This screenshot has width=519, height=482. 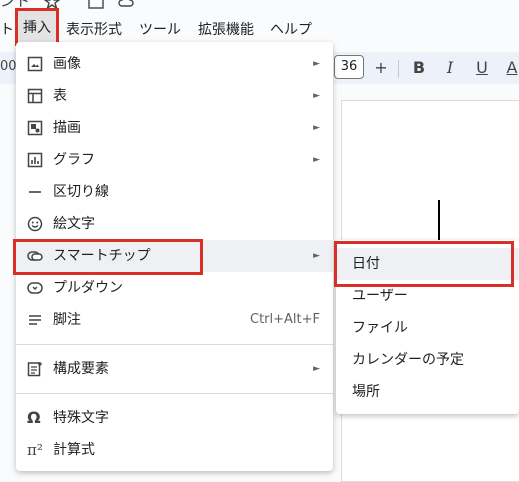 What do you see at coordinates (366, 392) in the screenshot?
I see `submenu-item-label: 場所` at bounding box center [366, 392].